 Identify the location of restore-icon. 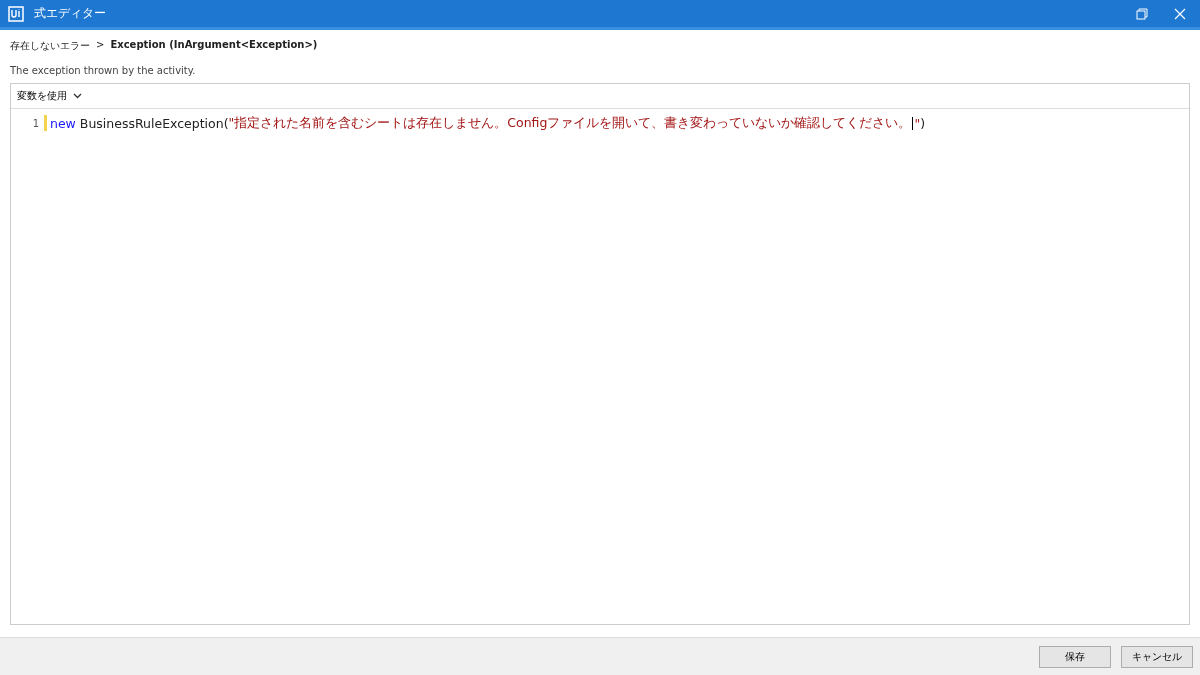
(1142, 13).